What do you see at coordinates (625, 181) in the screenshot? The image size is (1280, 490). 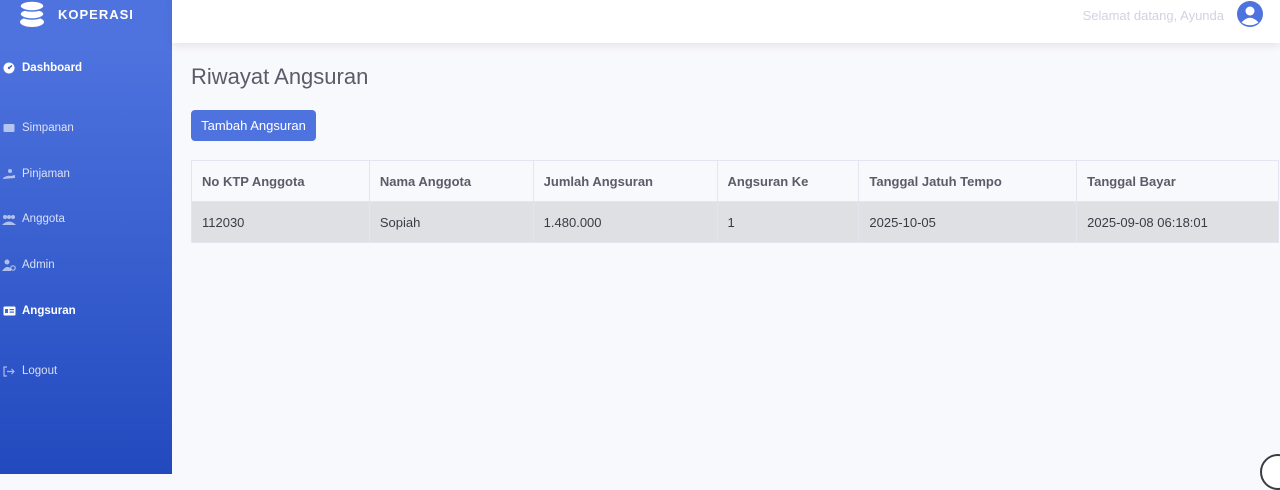 I see `column-header: Jumlah Angsuran` at bounding box center [625, 181].